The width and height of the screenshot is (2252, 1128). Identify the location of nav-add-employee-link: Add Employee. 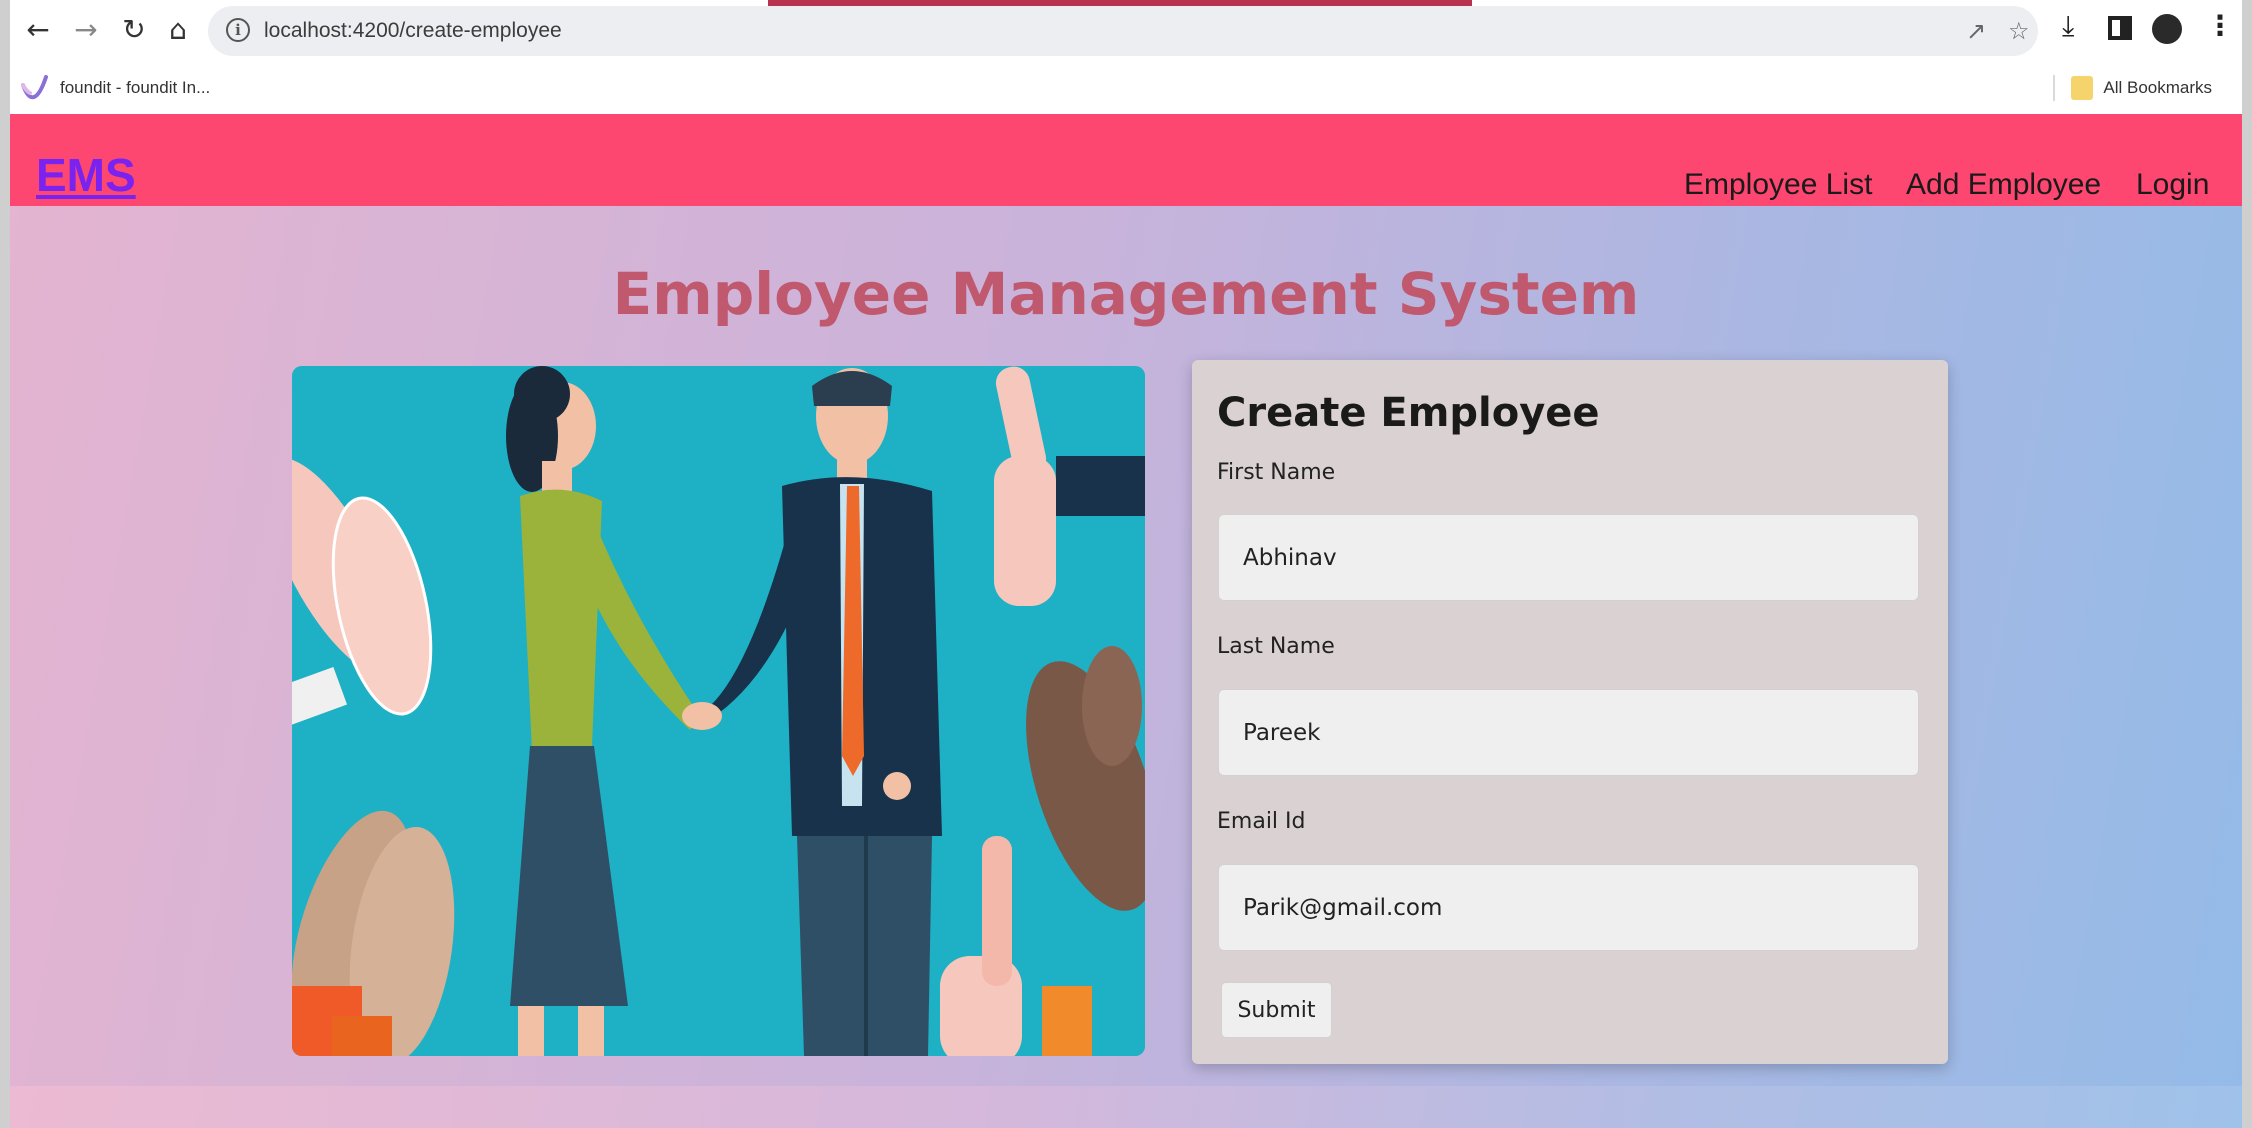
(2003, 185).